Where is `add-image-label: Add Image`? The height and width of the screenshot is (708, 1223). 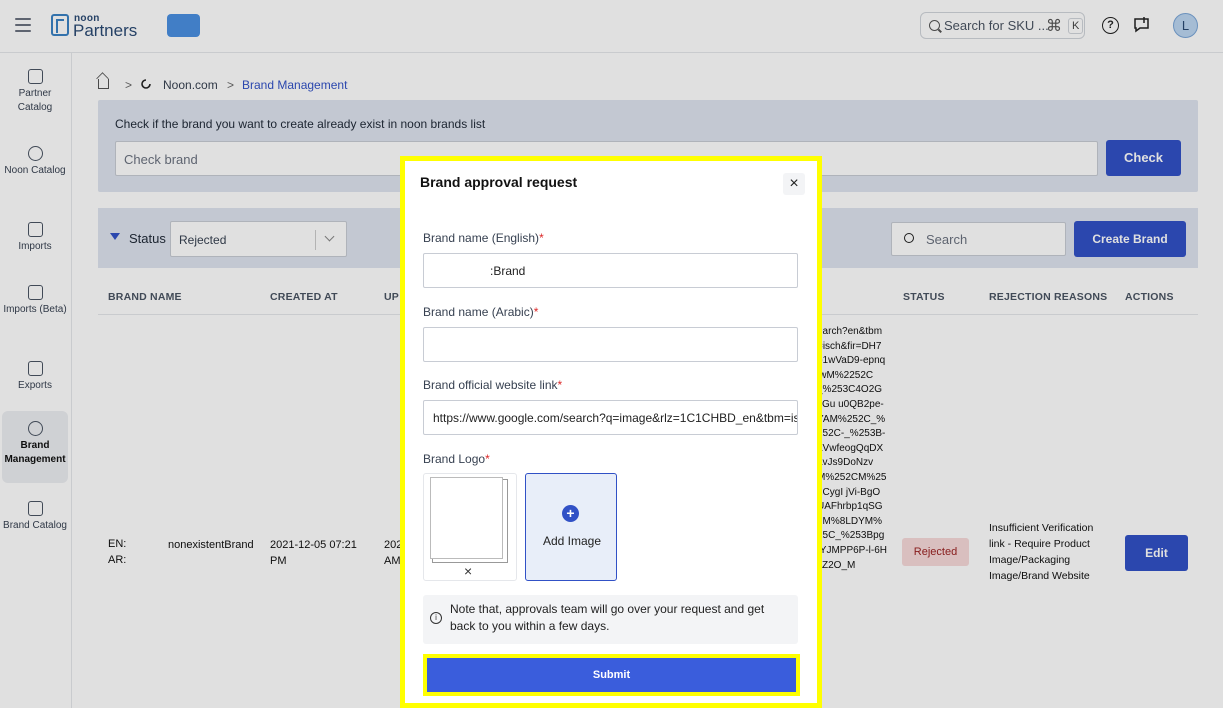
add-image-label: Add Image is located at coordinates (572, 541).